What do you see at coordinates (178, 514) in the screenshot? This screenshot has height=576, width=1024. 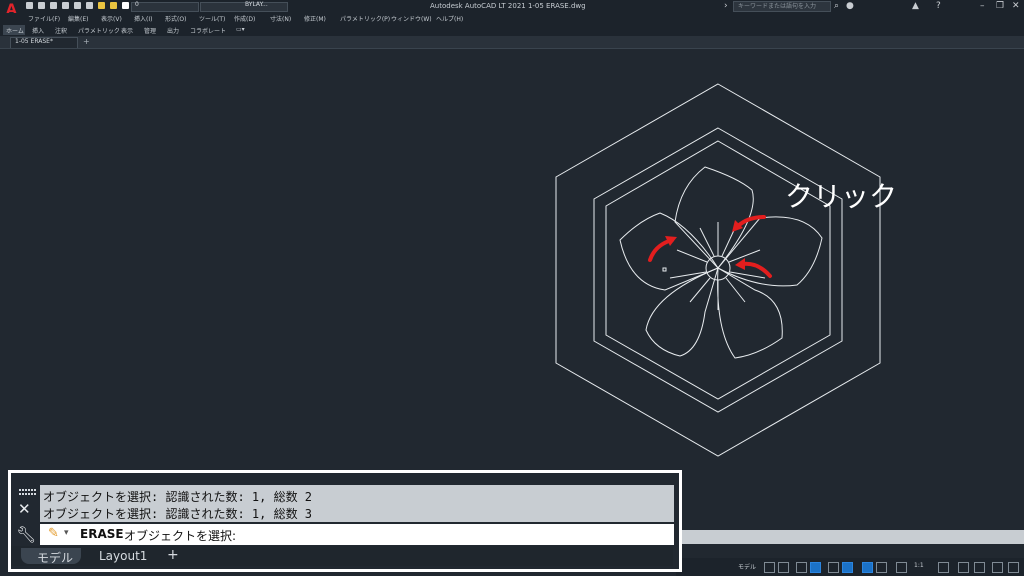 I see `history-line: オブジェクトを選択: 認識された数: 1, 総数 3` at bounding box center [178, 514].